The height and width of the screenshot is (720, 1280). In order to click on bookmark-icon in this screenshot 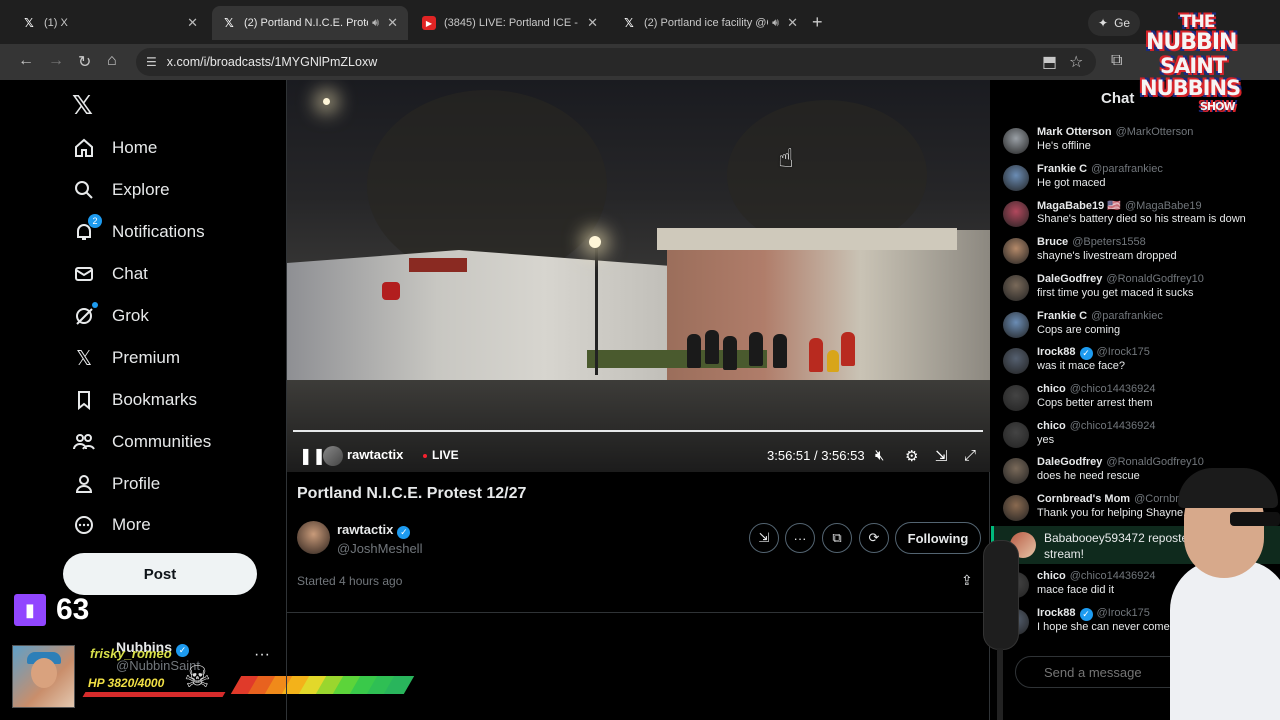, I will do `click(84, 400)`.